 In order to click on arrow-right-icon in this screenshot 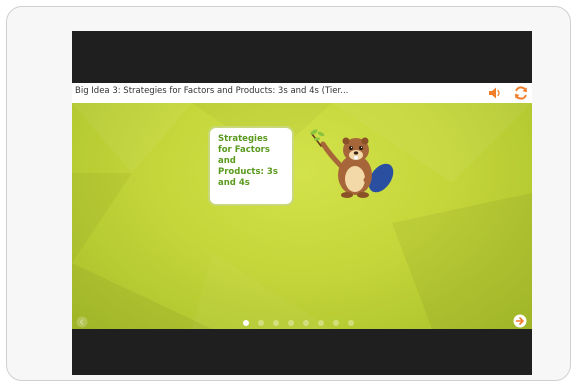, I will do `click(520, 321)`.